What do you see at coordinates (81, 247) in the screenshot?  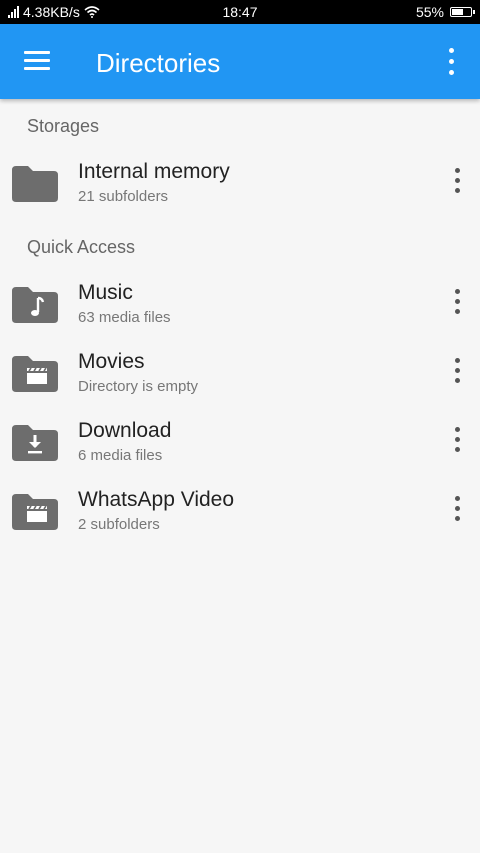 I see `section-header-quick-access: Quick Access` at bounding box center [81, 247].